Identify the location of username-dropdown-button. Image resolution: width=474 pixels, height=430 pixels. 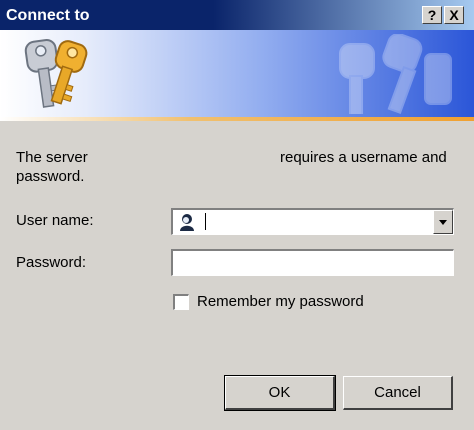
(443, 222).